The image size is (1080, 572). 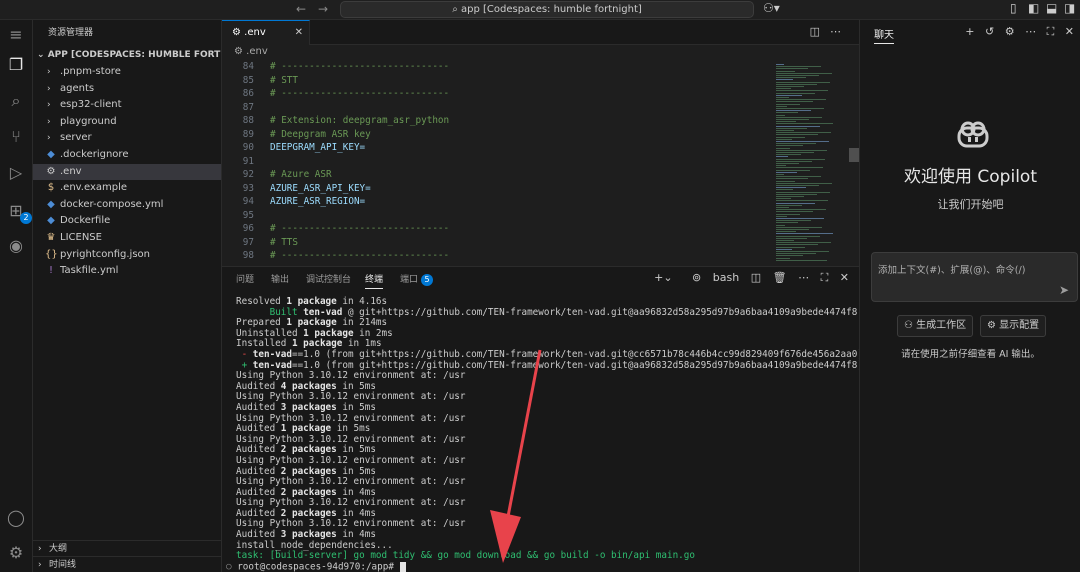 I want to click on forward-arrow-icon: →, so click(x=323, y=9).